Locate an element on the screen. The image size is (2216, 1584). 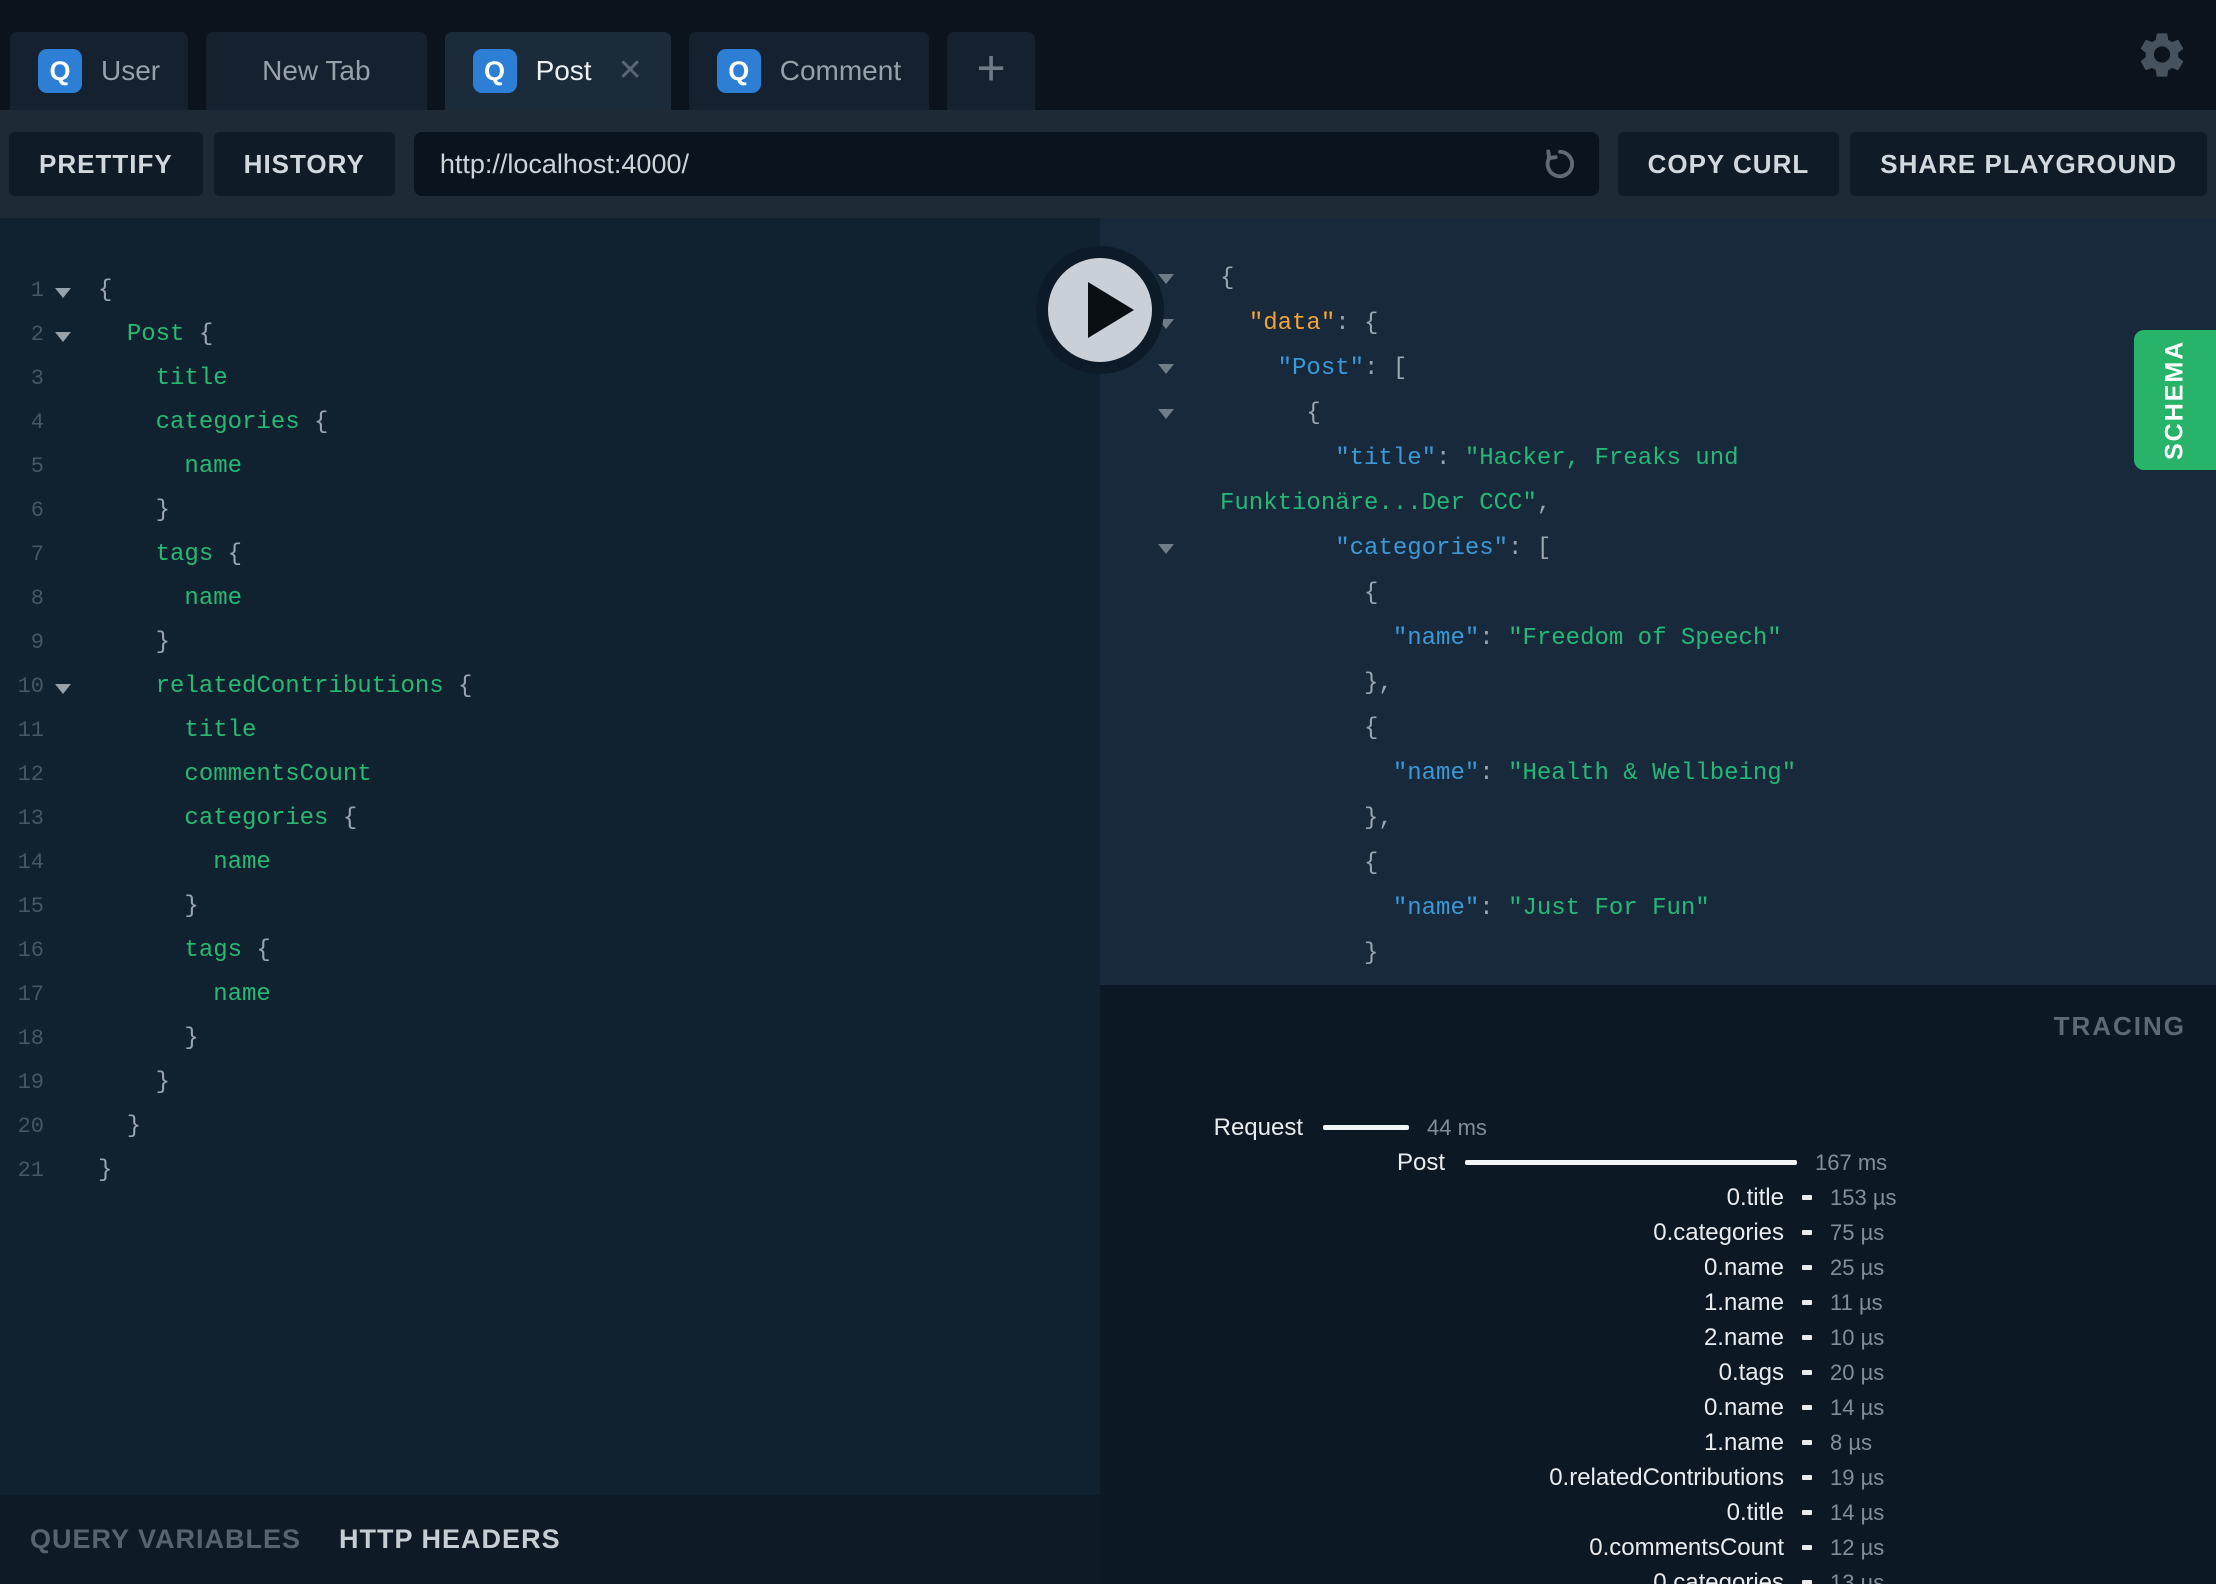
editor-line: 16 tags { is located at coordinates (550, 950).